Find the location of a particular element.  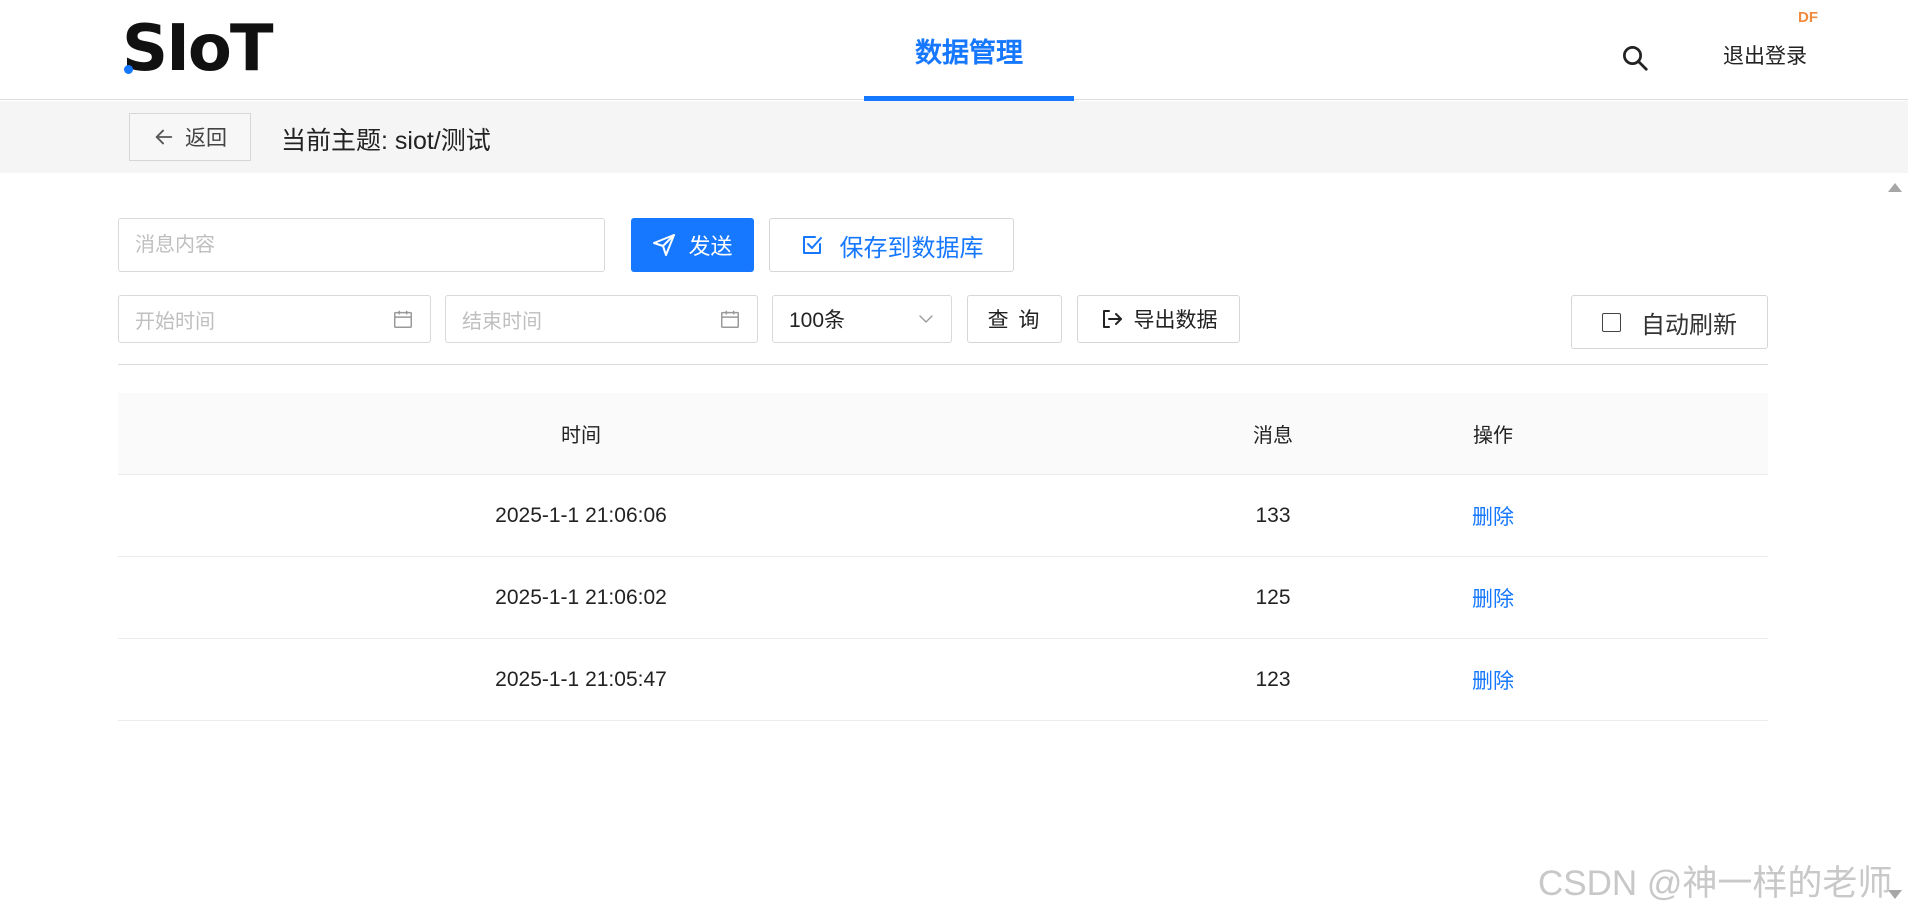

chevron-down-icon is located at coordinates (926, 319).